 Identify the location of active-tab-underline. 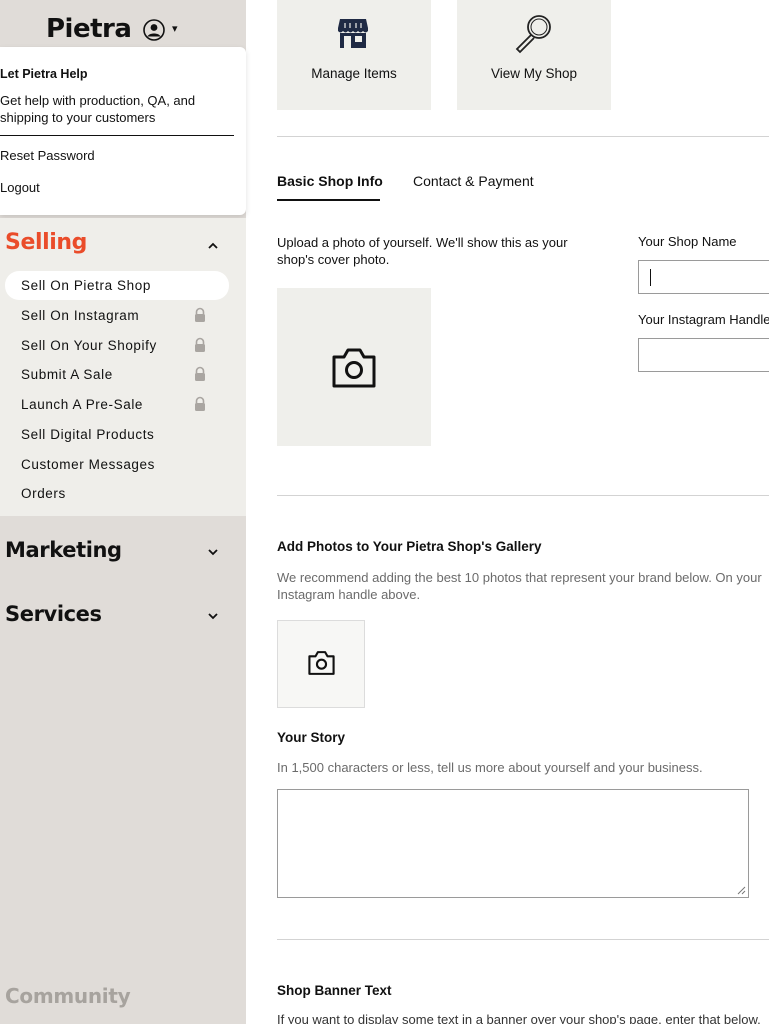
(328, 200).